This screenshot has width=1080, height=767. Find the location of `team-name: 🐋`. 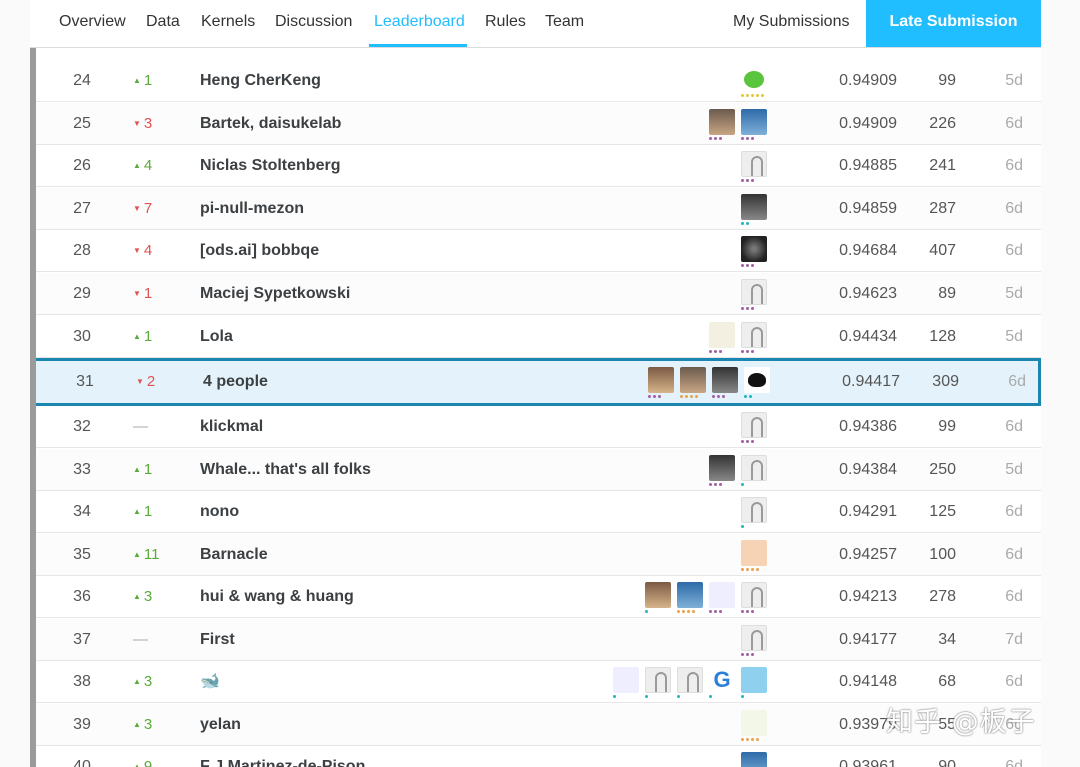

team-name: 🐋 is located at coordinates (400, 682).